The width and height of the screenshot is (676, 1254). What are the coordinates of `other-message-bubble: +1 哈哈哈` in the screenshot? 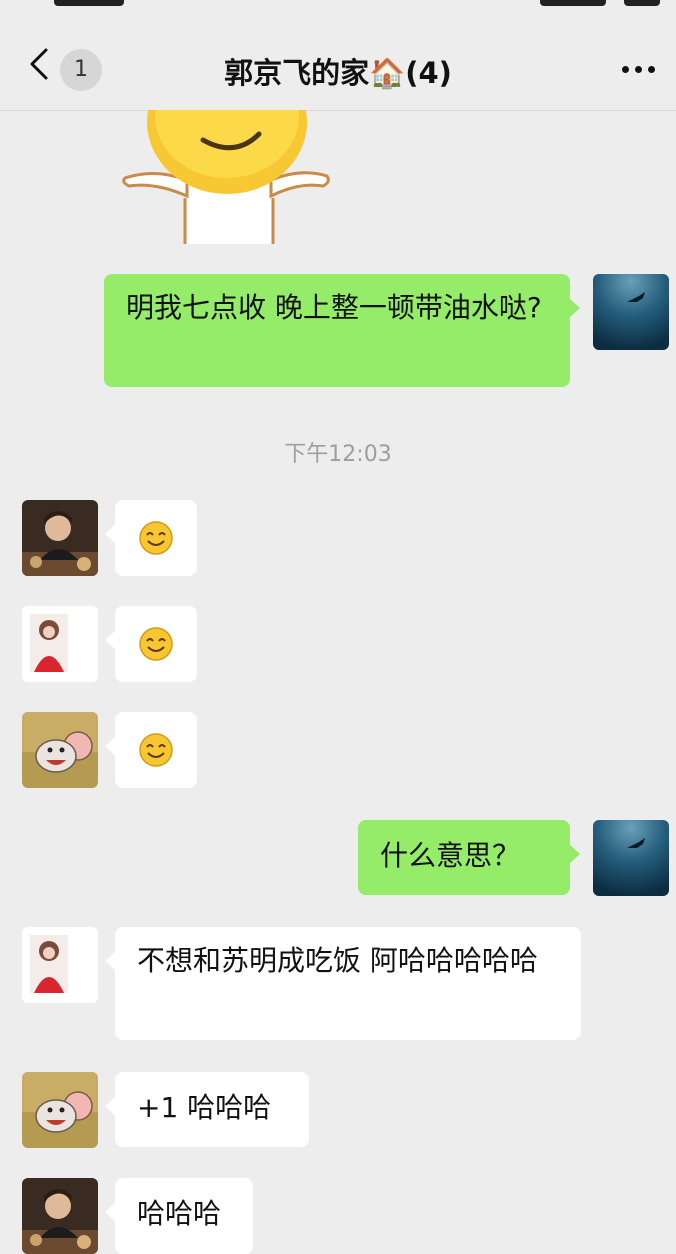 It's located at (207, 1109).